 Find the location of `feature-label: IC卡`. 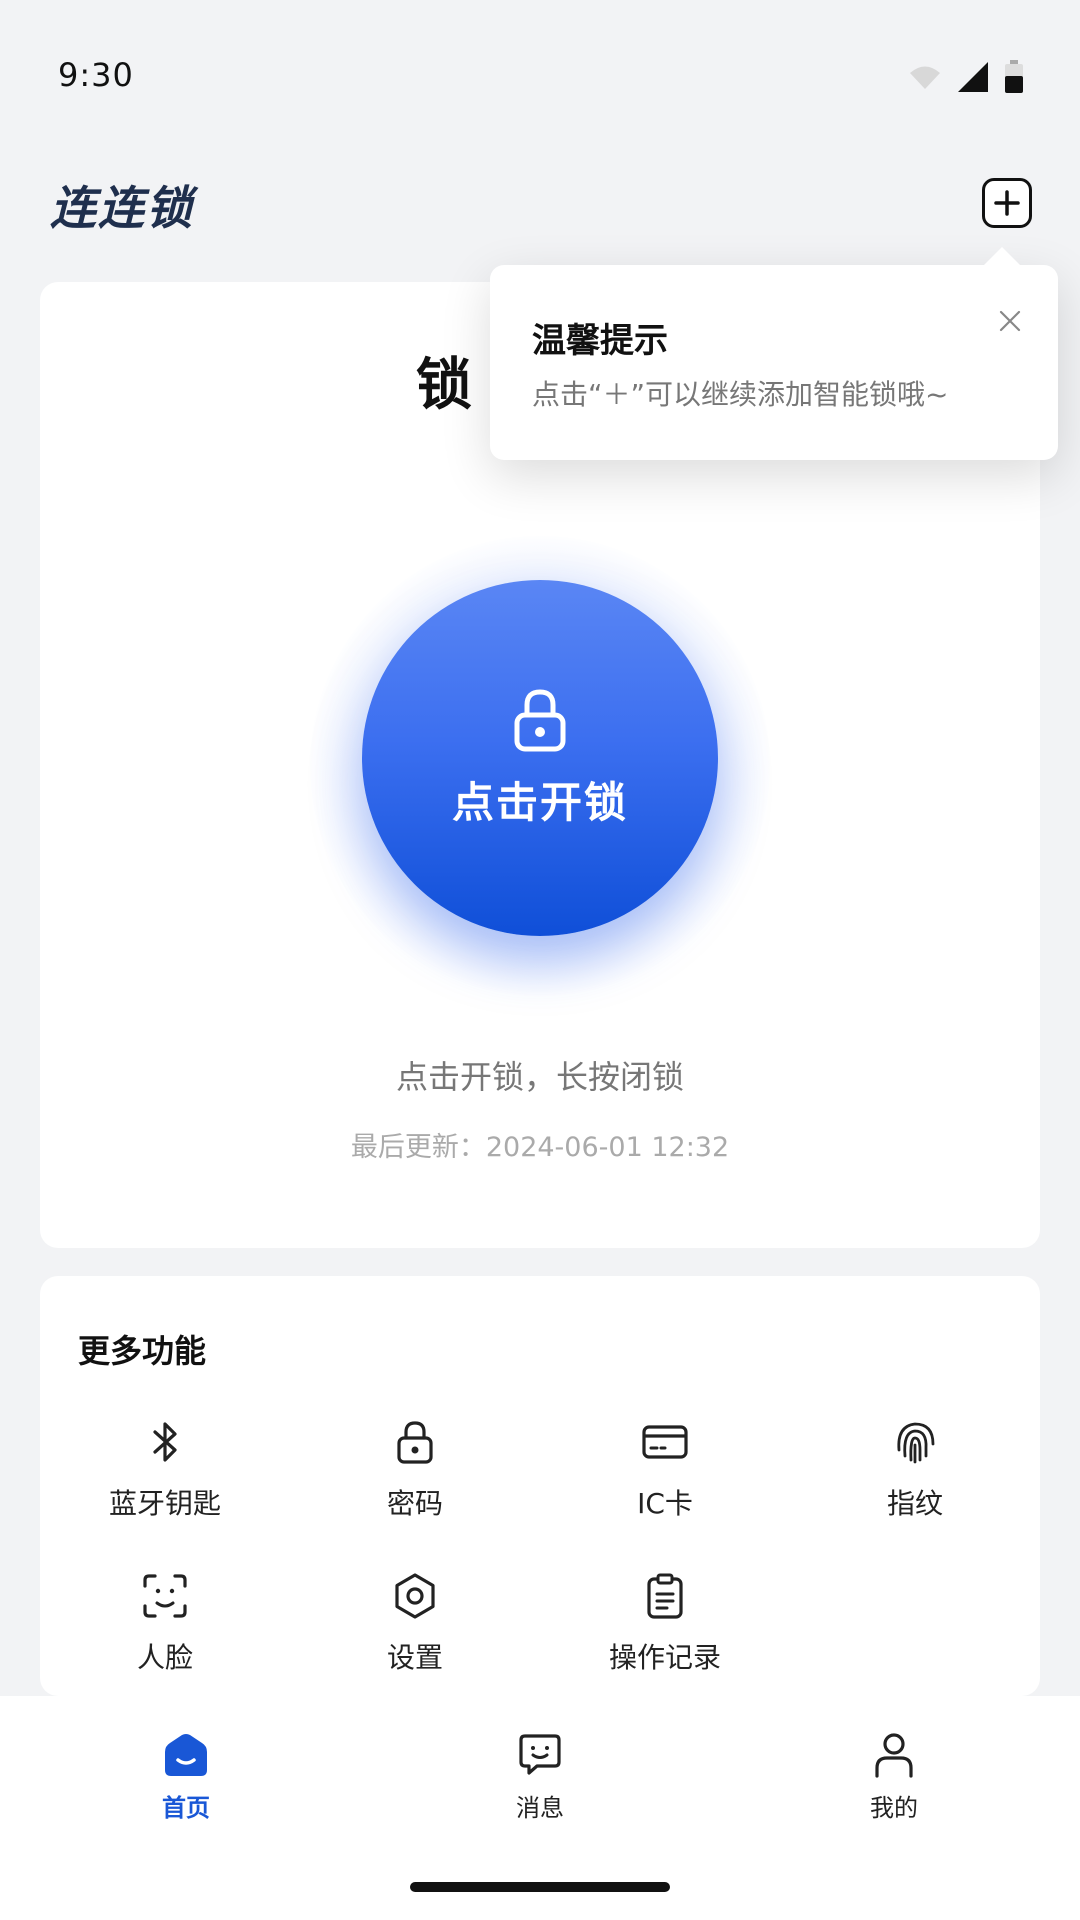

feature-label: IC卡 is located at coordinates (665, 1503).